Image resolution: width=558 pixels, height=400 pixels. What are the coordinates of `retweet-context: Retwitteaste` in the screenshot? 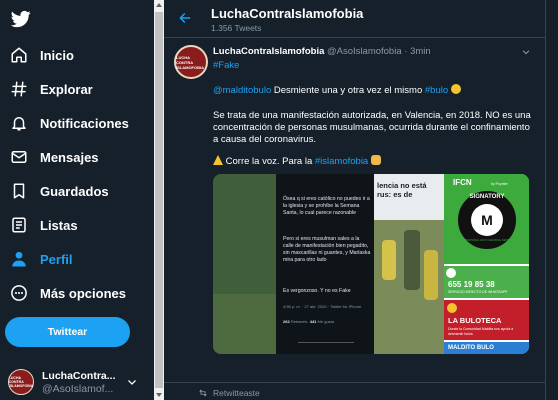 It's located at (354, 391).